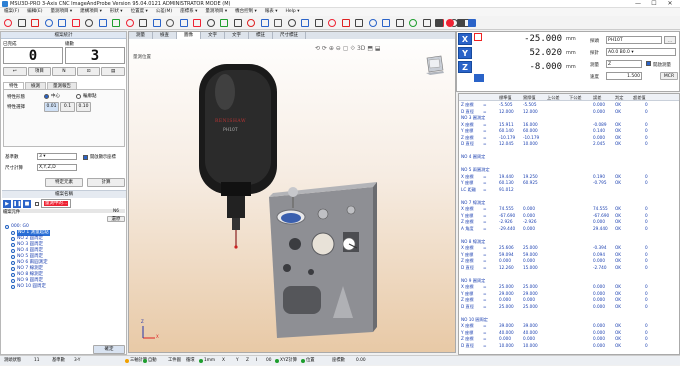 The width and height of the screenshot is (680, 366). I want to click on grid-row: X 座標 = 25.000 25.000 0.000 OK 0, so click(569, 287).